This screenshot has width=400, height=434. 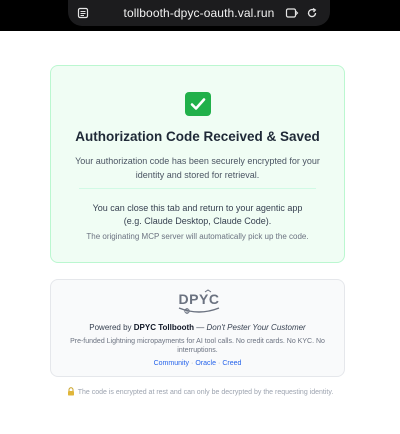 I want to click on svg-text: DPYC, so click(x=199, y=299).